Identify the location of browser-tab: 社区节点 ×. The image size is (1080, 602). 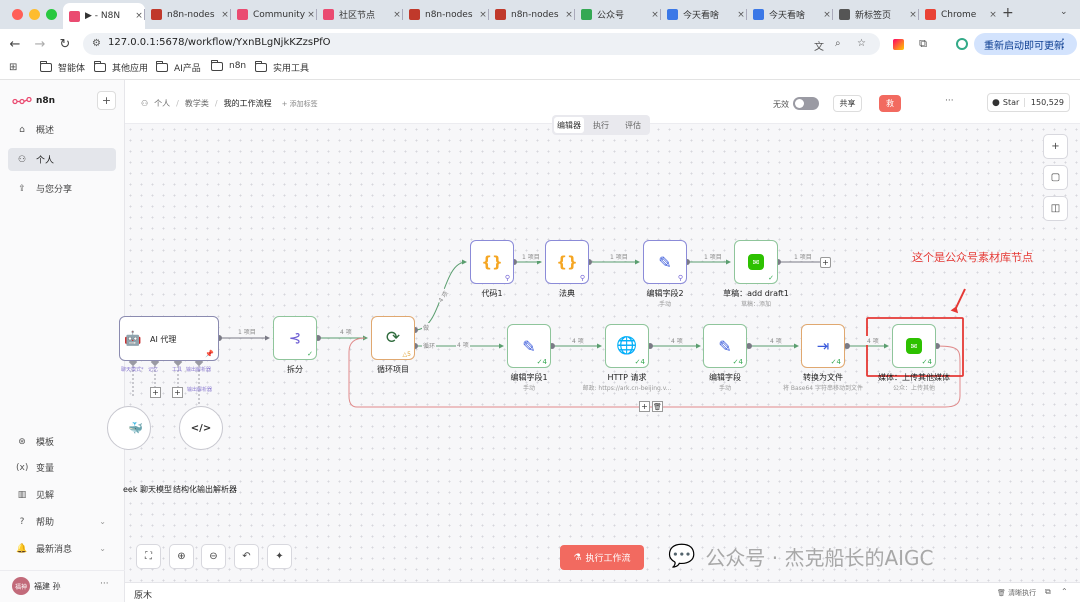
(360, 14).